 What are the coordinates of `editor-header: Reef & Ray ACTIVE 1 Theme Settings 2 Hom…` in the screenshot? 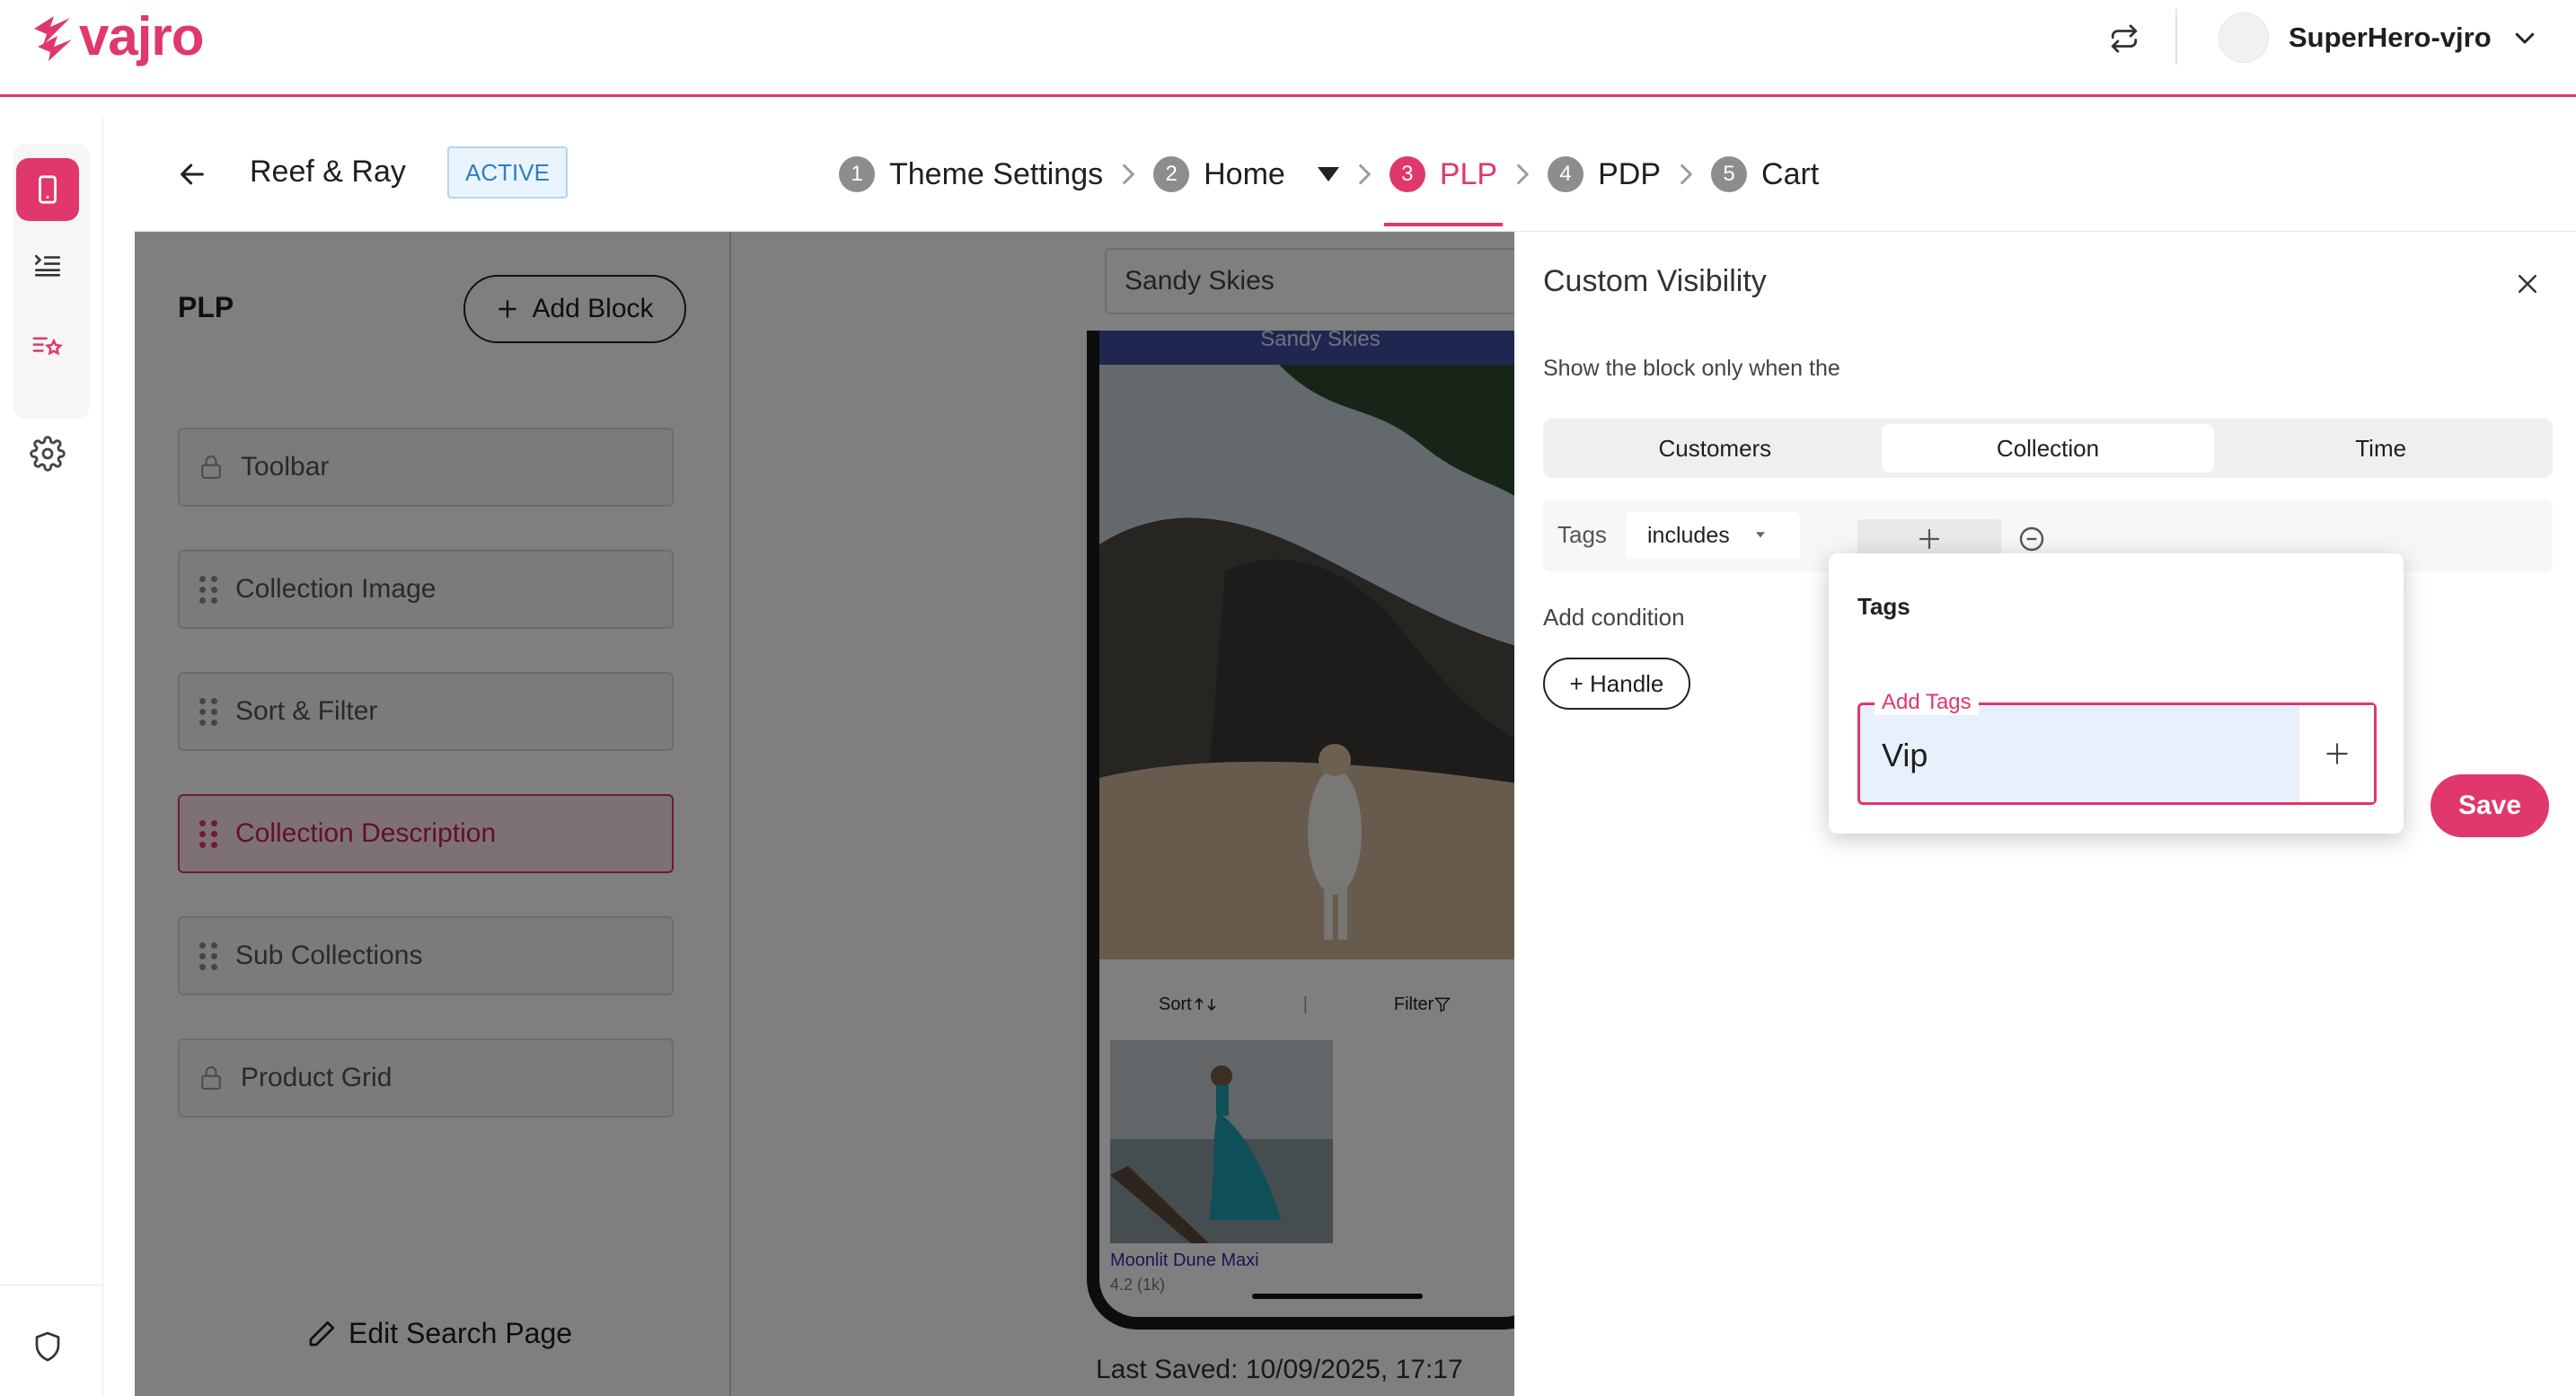 It's located at (1355, 175).